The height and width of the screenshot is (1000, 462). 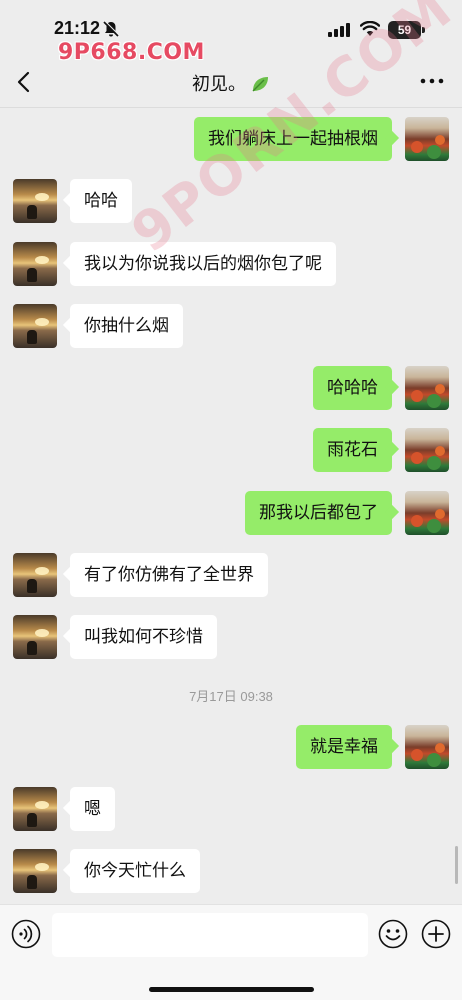 I want to click on message-bubble-received: 哈哈, so click(x=101, y=201).